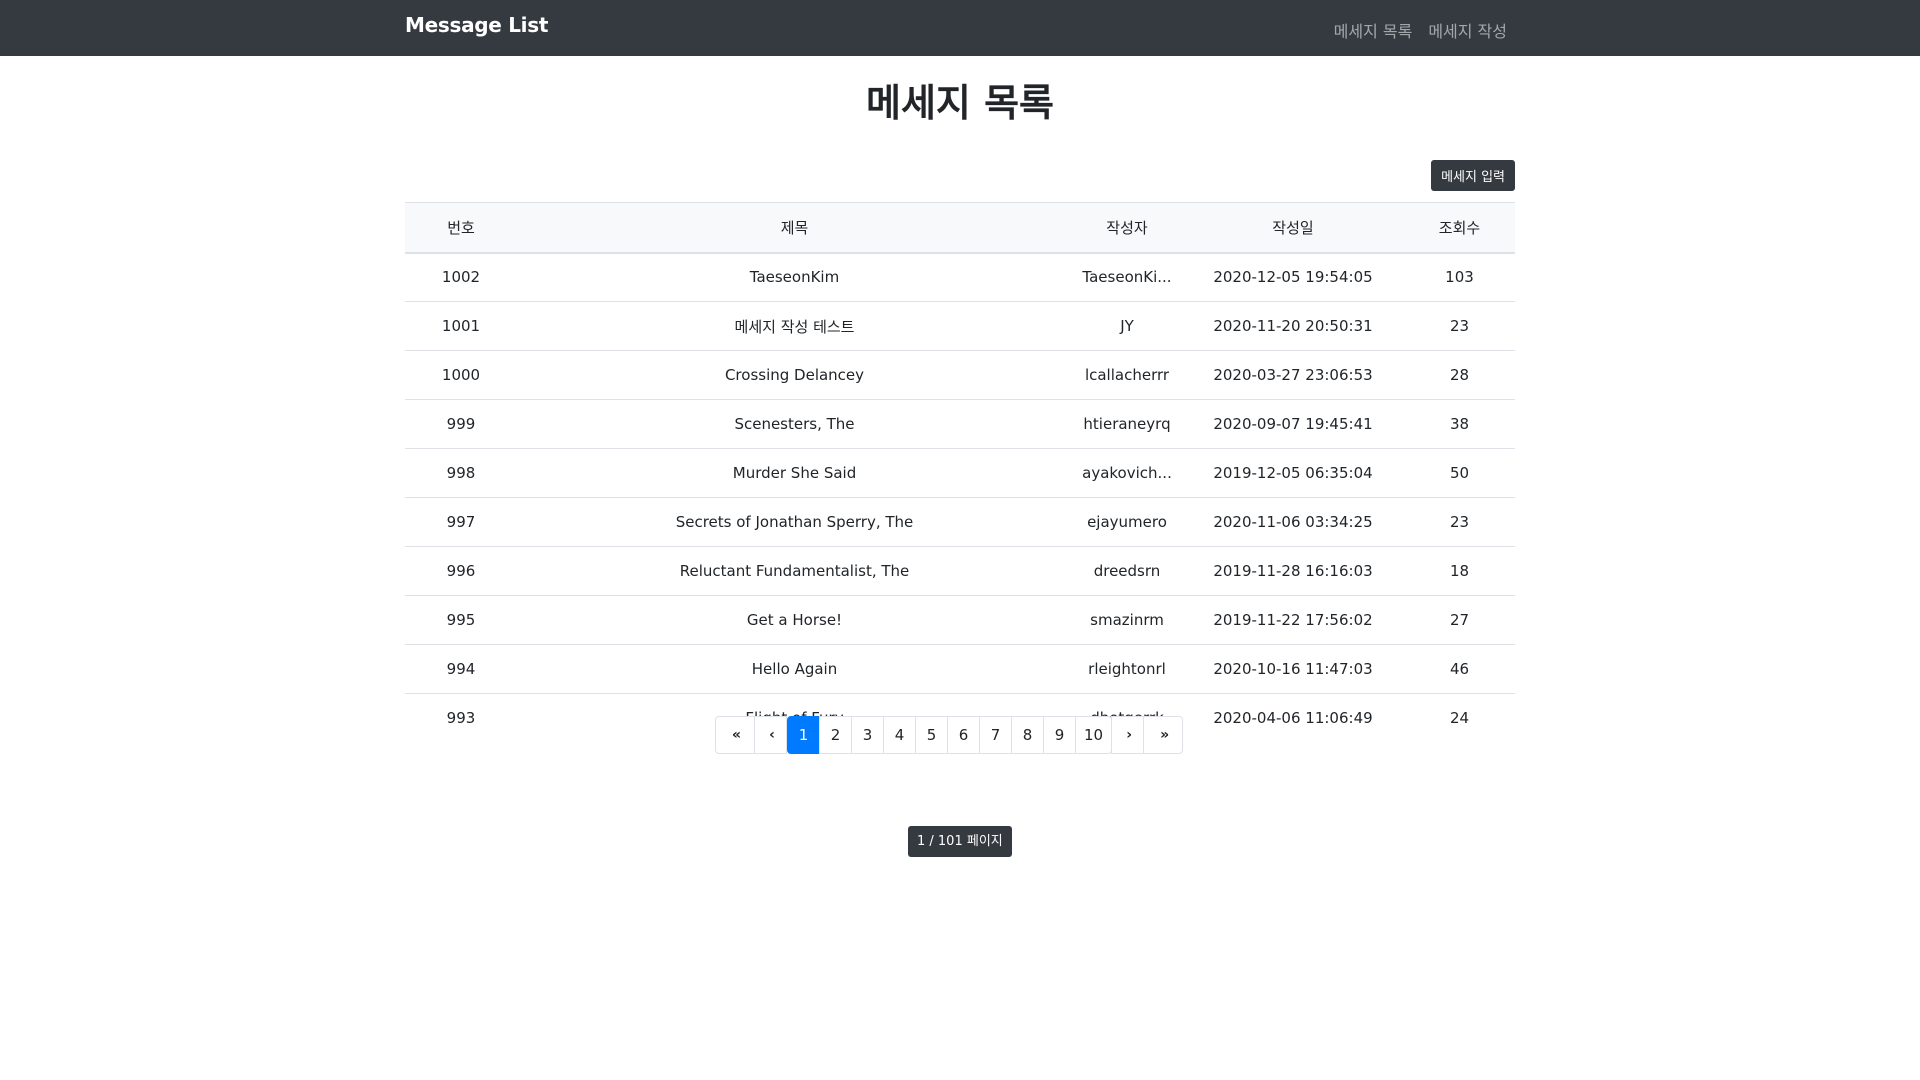 The height and width of the screenshot is (1080, 1920). What do you see at coordinates (960, 180) in the screenshot?
I see `toolbar: 메세지 입력` at bounding box center [960, 180].